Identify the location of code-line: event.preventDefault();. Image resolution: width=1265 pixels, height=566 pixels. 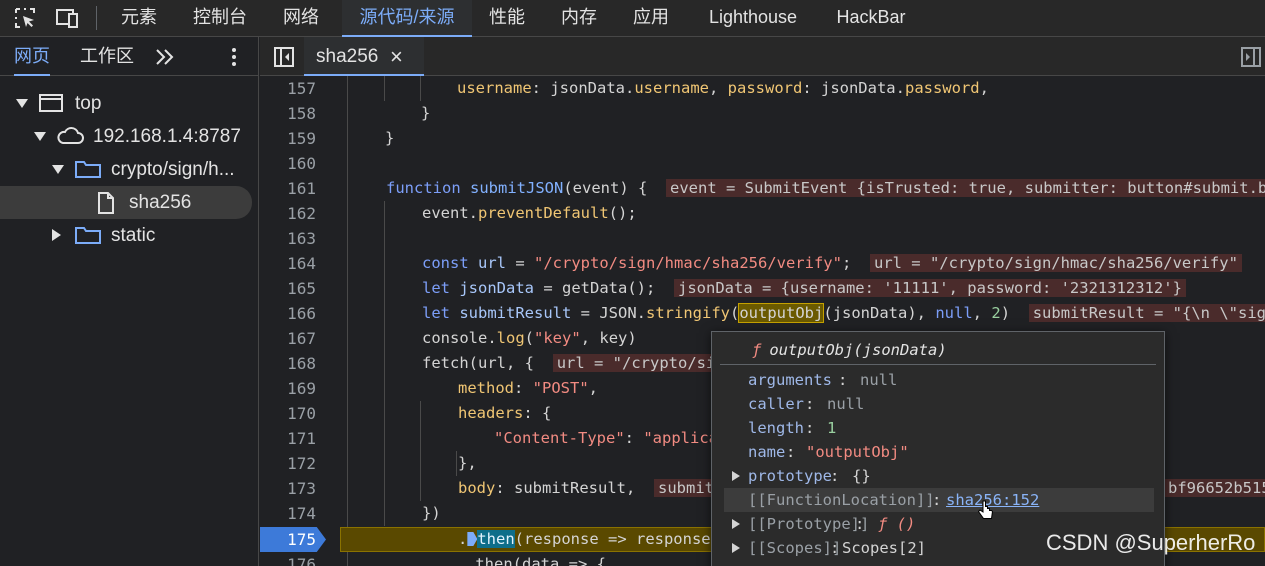
(529, 213).